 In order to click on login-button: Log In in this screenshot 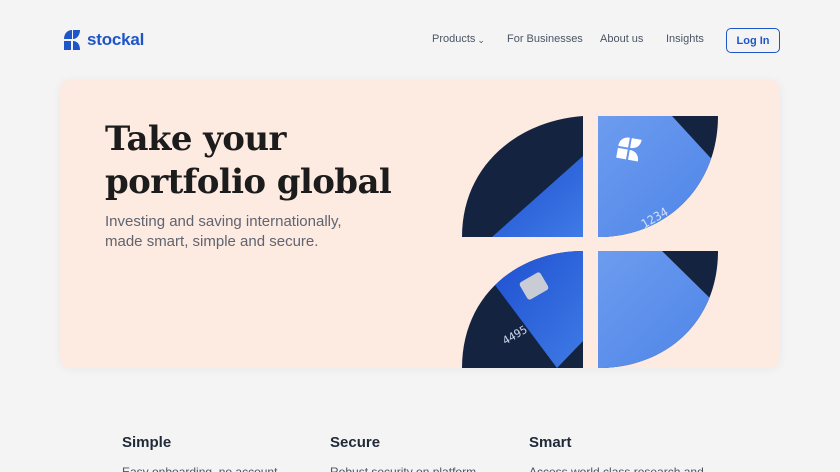, I will do `click(753, 40)`.